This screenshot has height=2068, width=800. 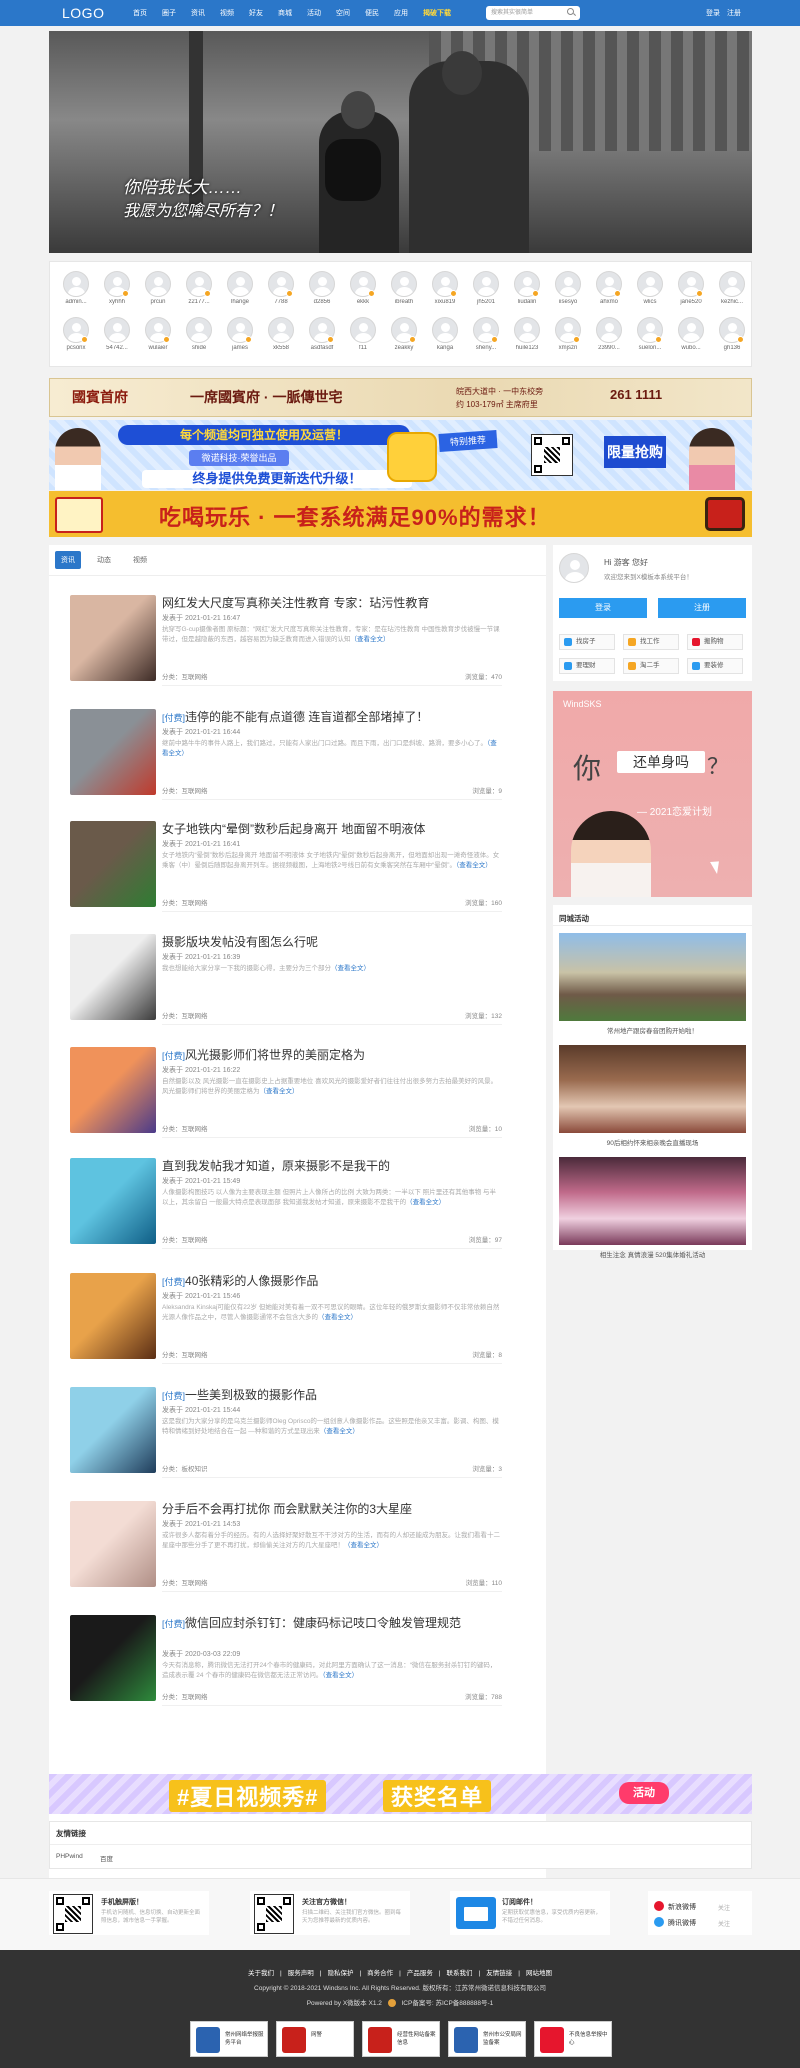 I want to click on user-item: xyhhh, so click(x=117, y=288).